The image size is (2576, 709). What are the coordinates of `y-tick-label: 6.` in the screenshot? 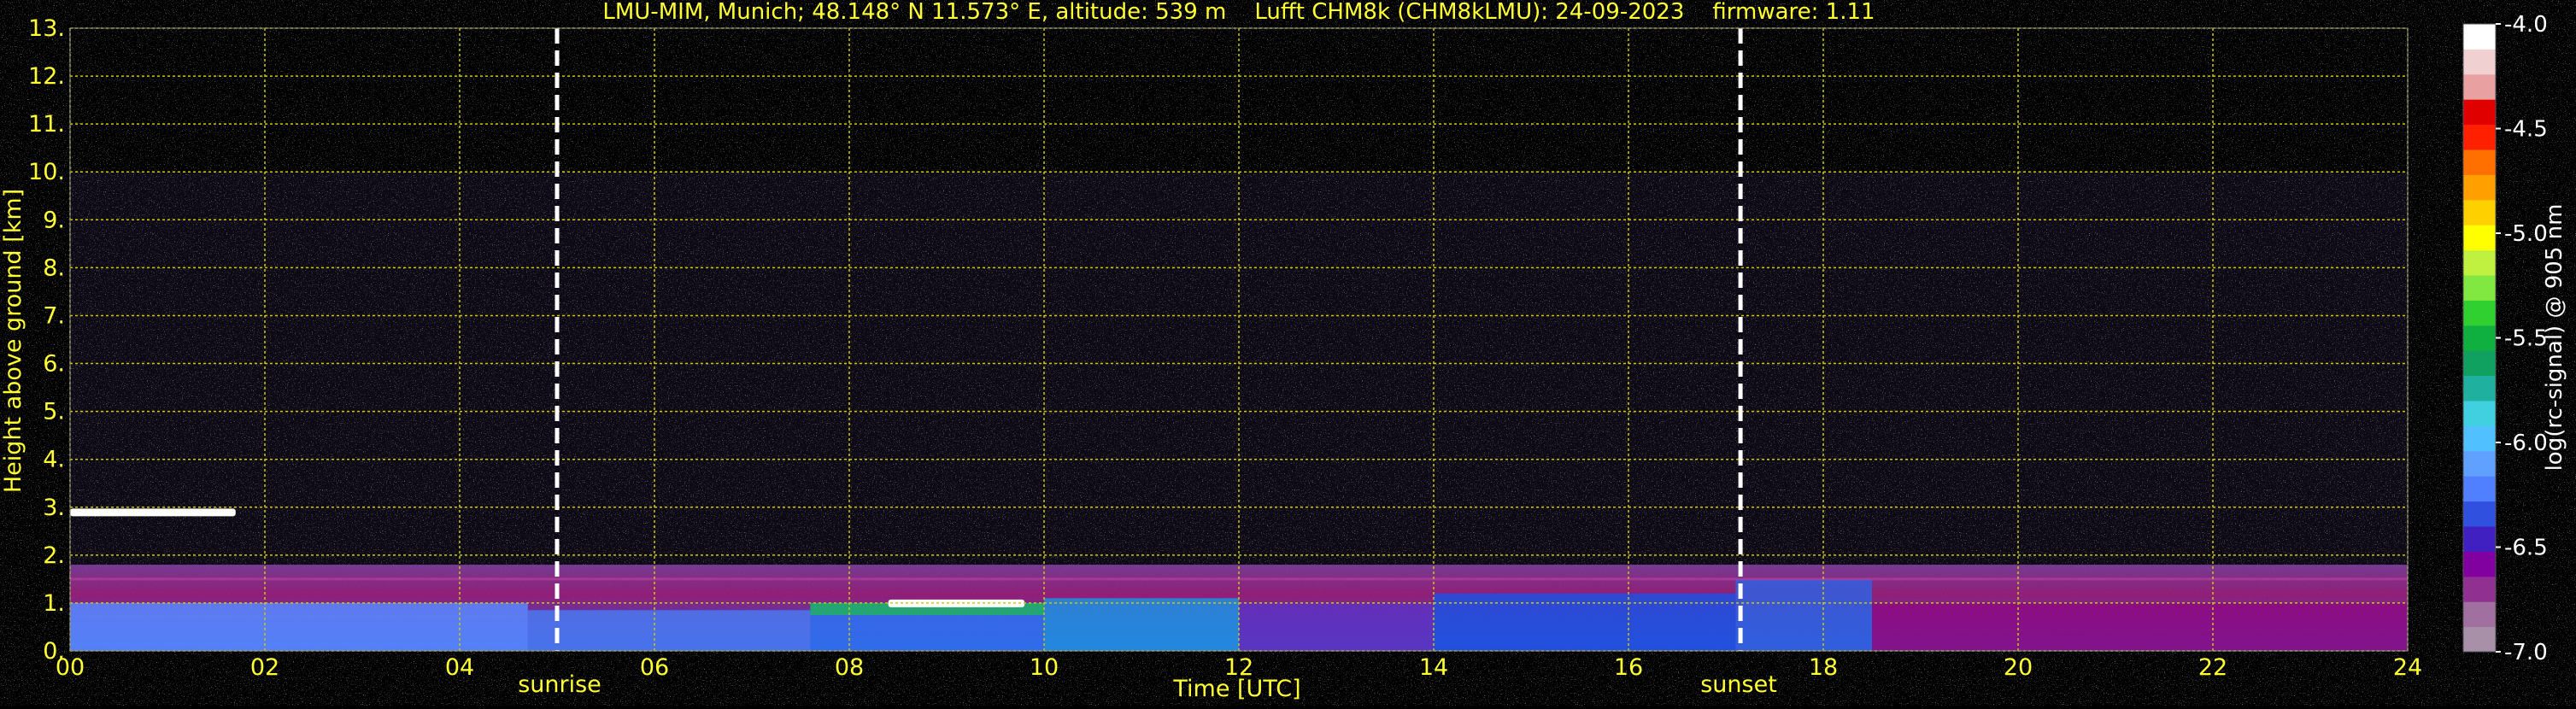 It's located at (54, 364).